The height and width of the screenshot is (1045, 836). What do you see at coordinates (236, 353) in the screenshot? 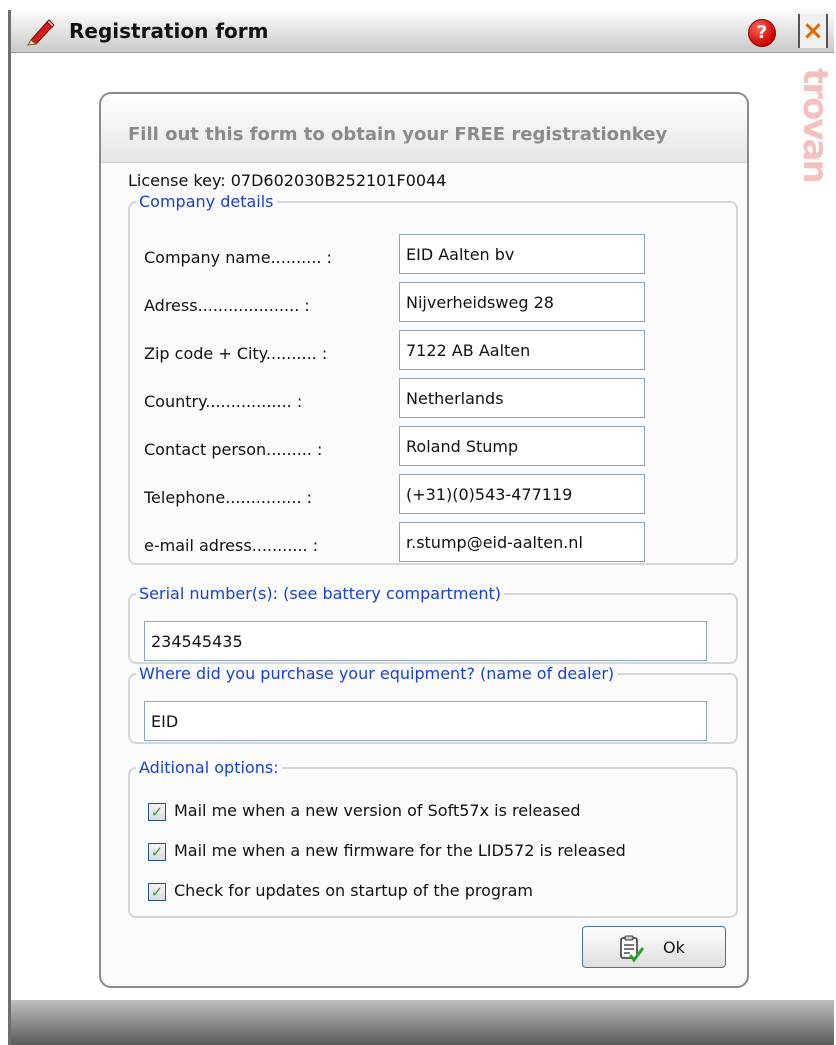
I see `zip-city-label: Zip code + City.......... :` at bounding box center [236, 353].